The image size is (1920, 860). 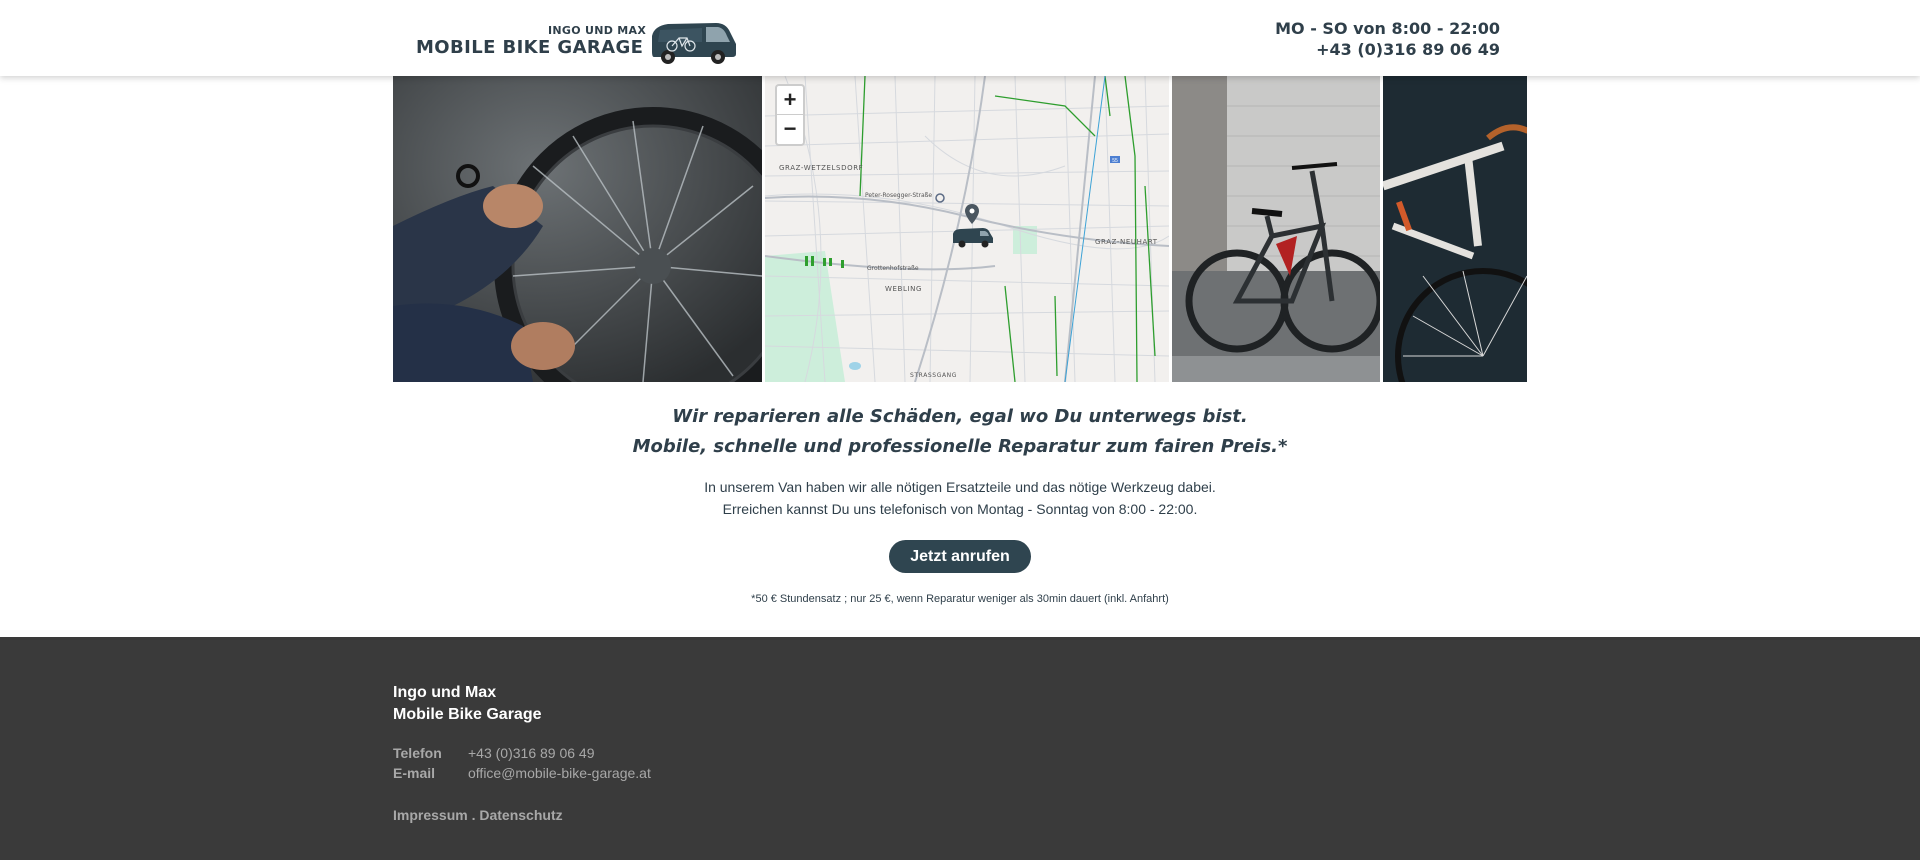 What do you see at coordinates (417, 753) in the screenshot?
I see `footer-phone-label: Telefon` at bounding box center [417, 753].